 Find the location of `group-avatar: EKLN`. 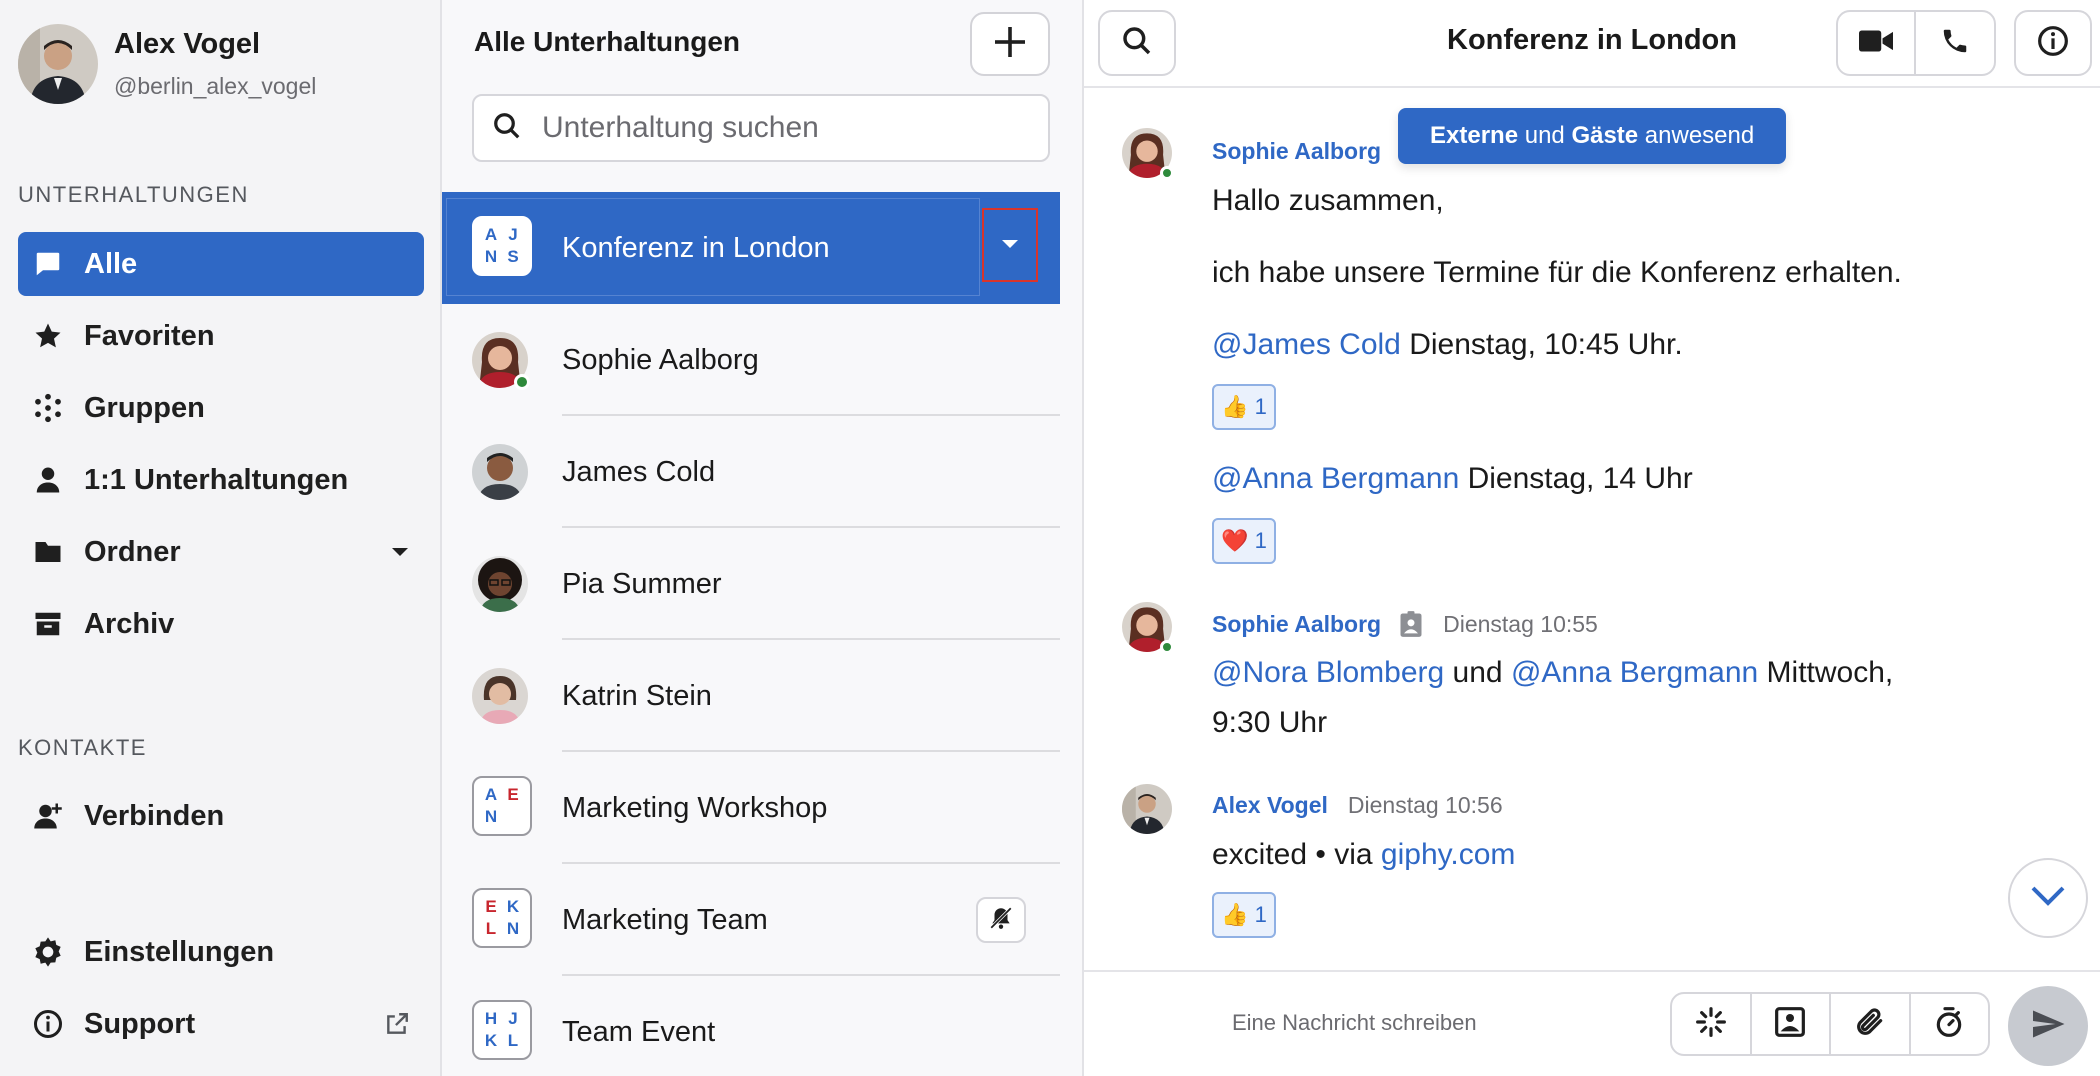

group-avatar: EKLN is located at coordinates (504, 920).